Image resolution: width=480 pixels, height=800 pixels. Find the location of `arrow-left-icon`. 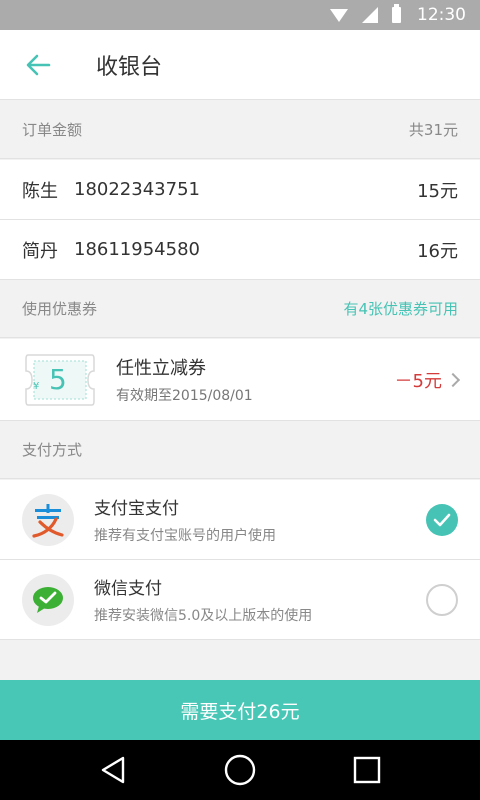

arrow-left-icon is located at coordinates (38, 64).